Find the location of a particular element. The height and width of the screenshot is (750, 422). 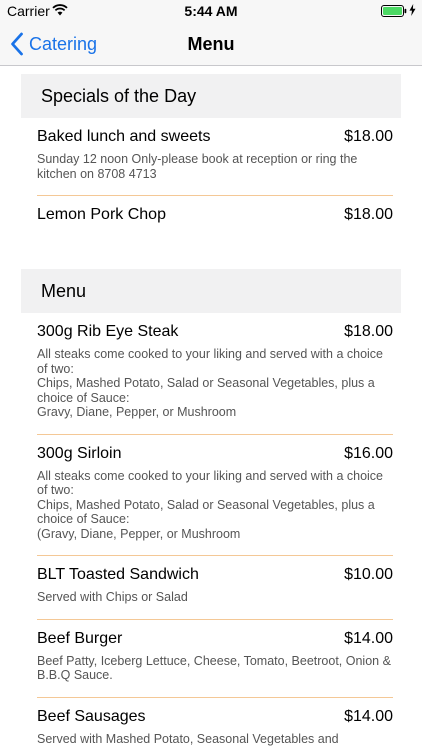

item-name: Beef Sausages is located at coordinates (91, 716).